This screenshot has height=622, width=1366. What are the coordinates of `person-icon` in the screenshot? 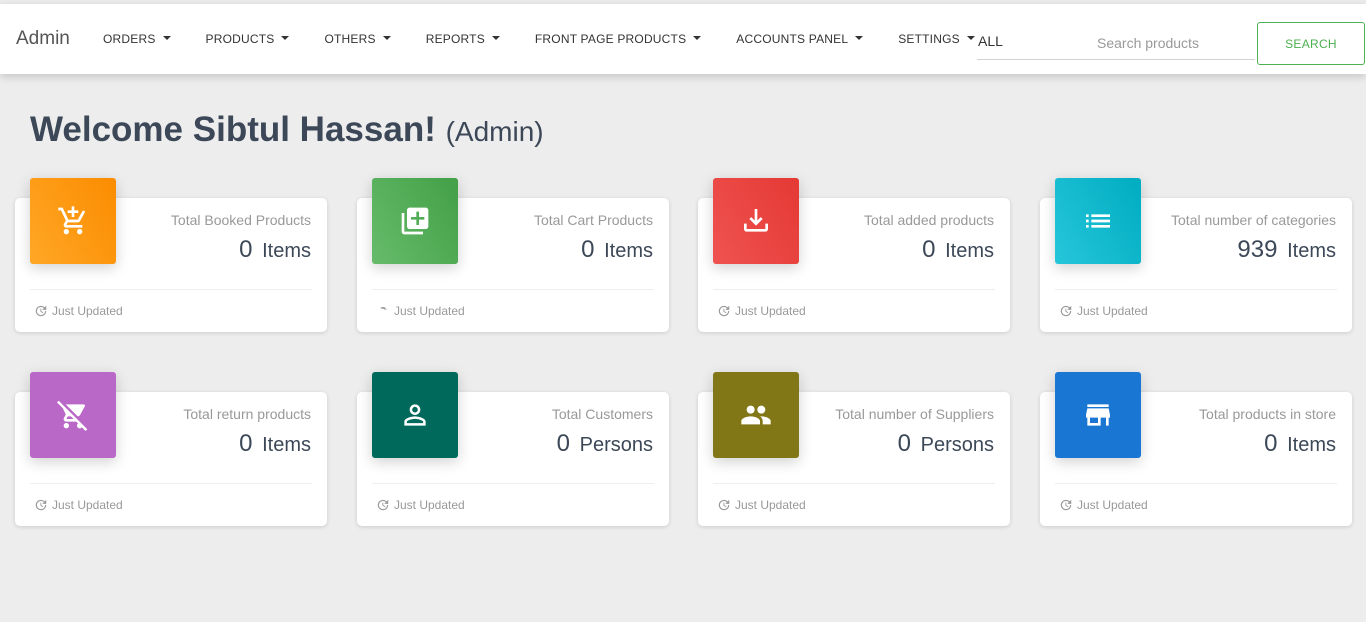 It's located at (415, 415).